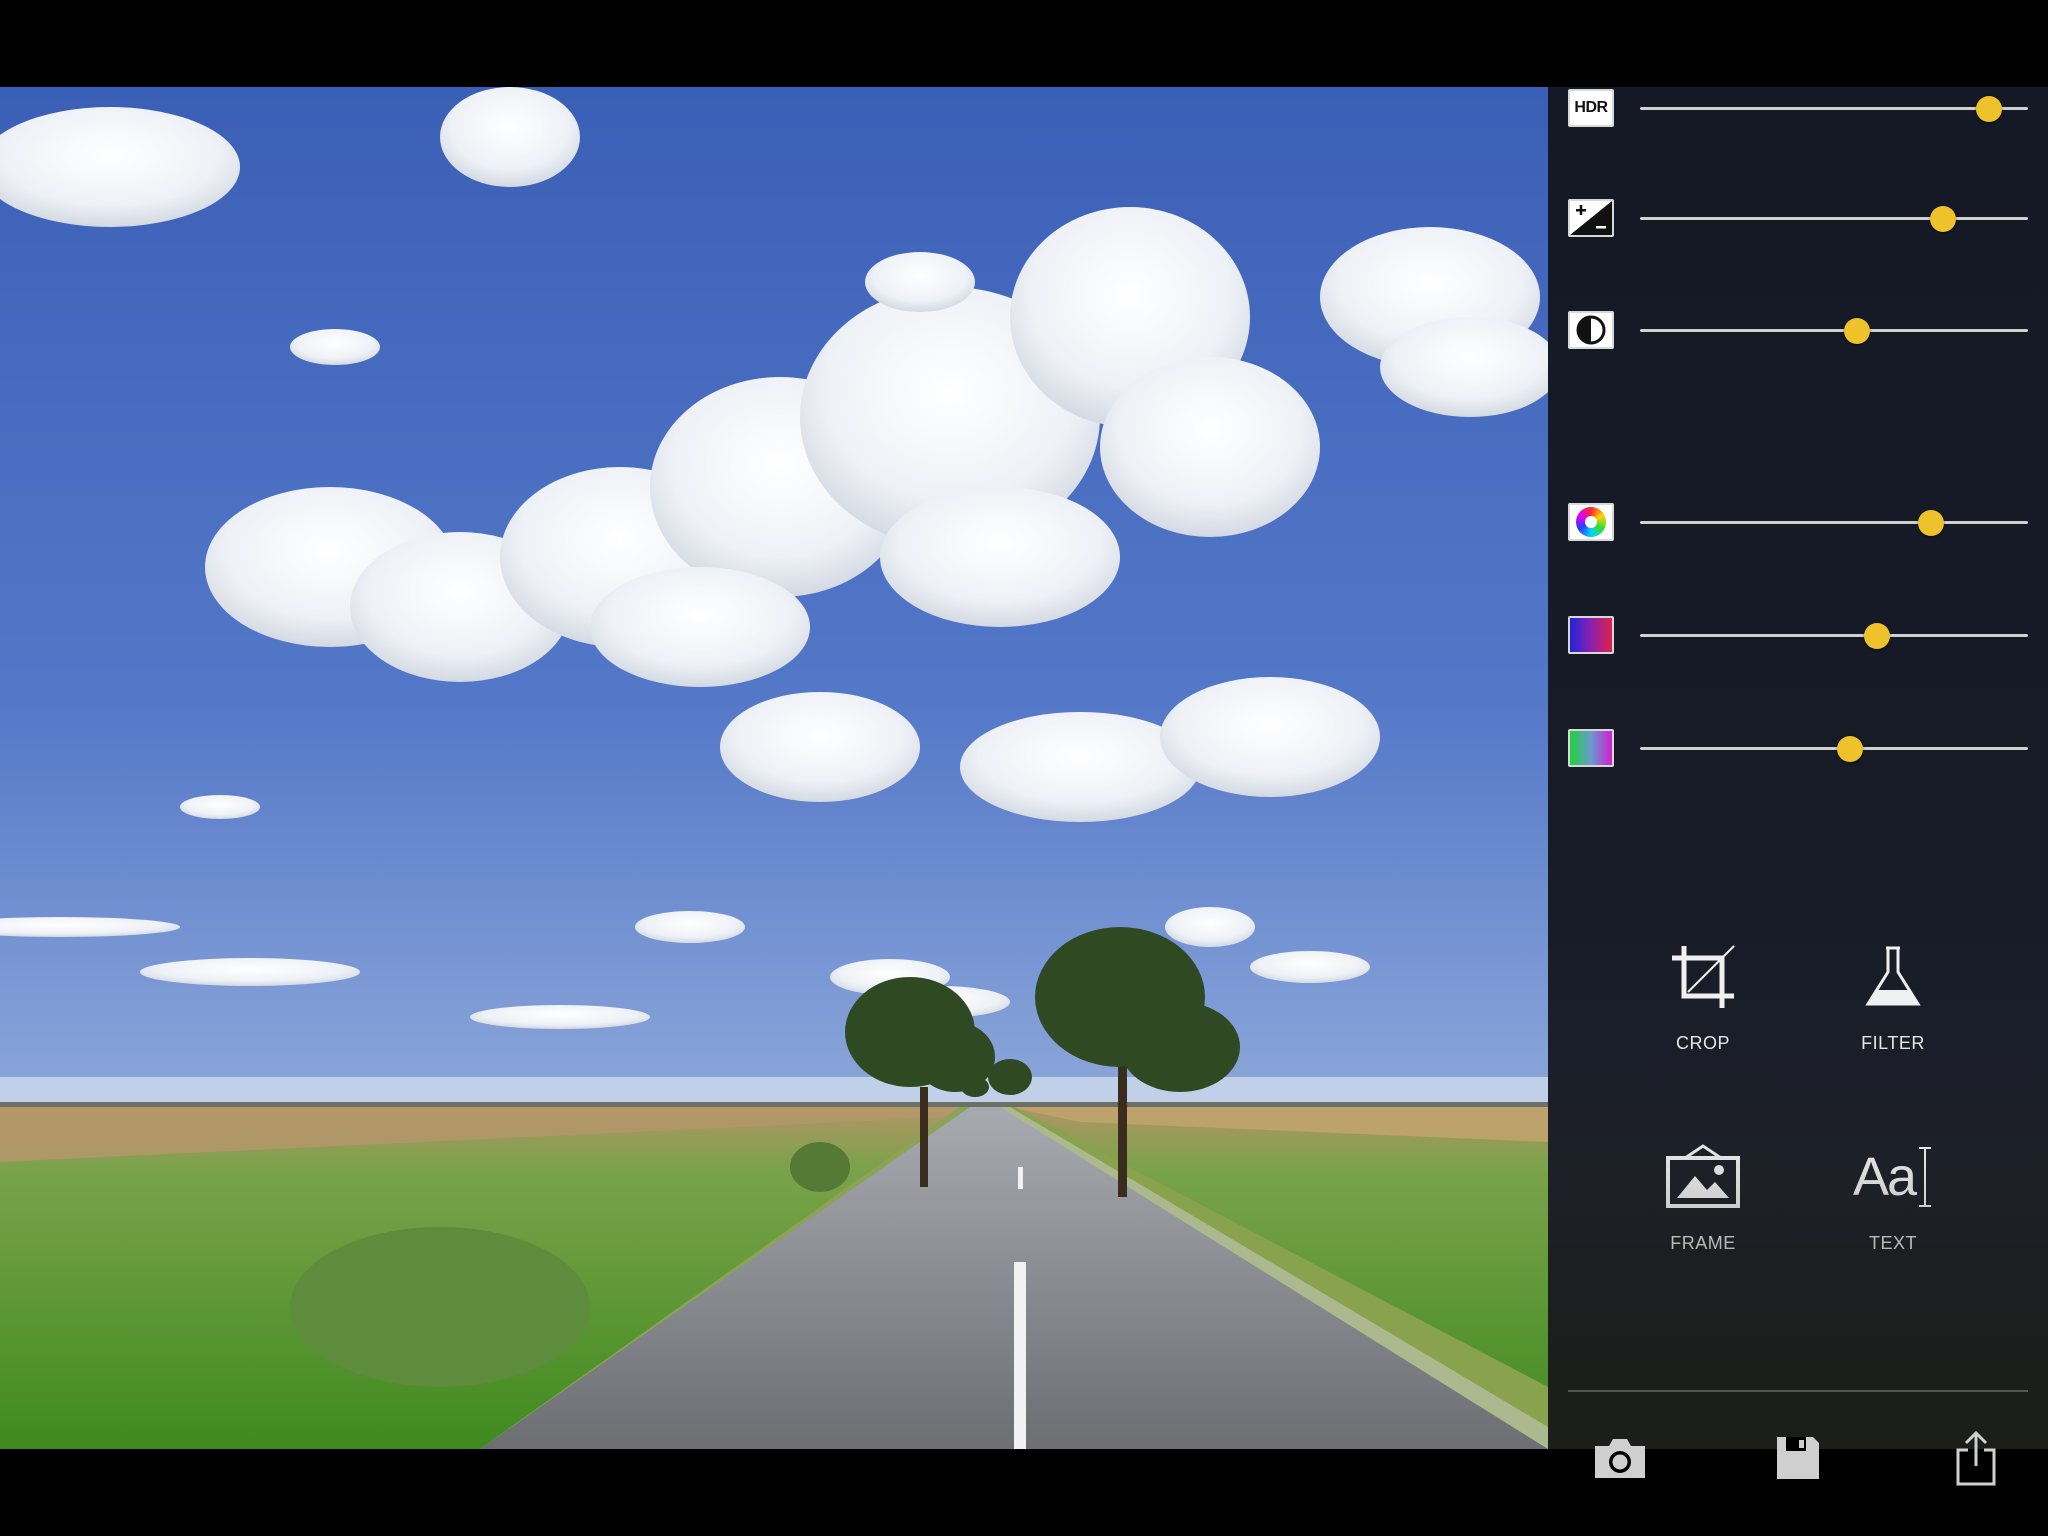  Describe the element at coordinates (1989, 109) in the screenshot. I see `hdr-slider-thumb` at that location.